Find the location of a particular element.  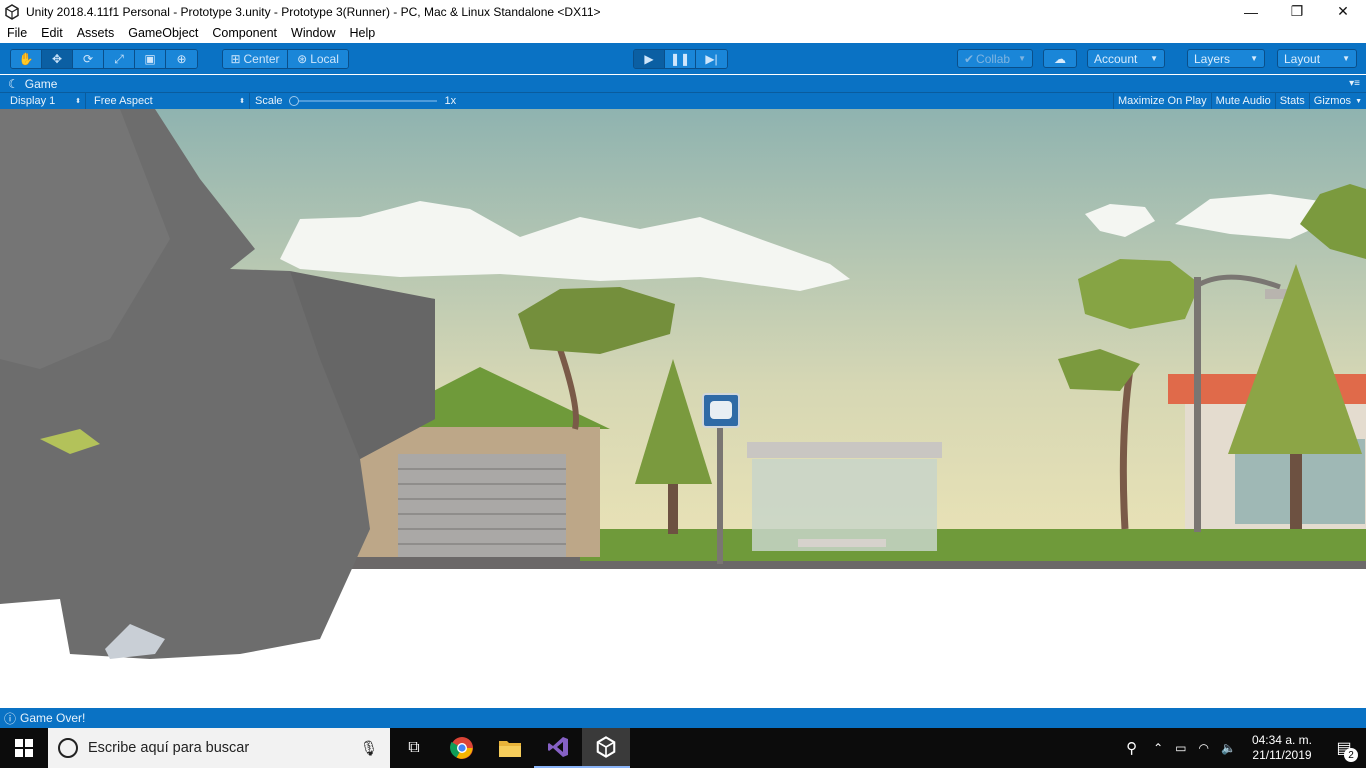

step-icon: ▶| is located at coordinates (711, 59).